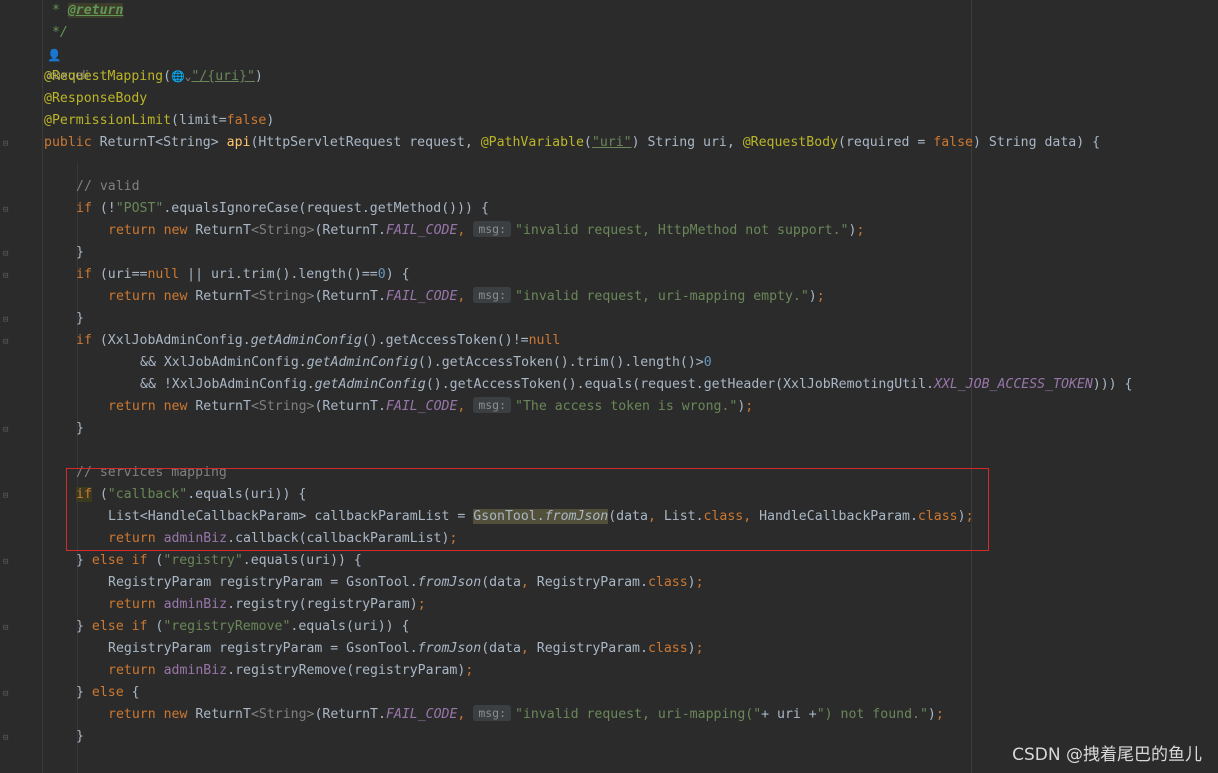  I want to click on string: "registryRemove", so click(227, 626).